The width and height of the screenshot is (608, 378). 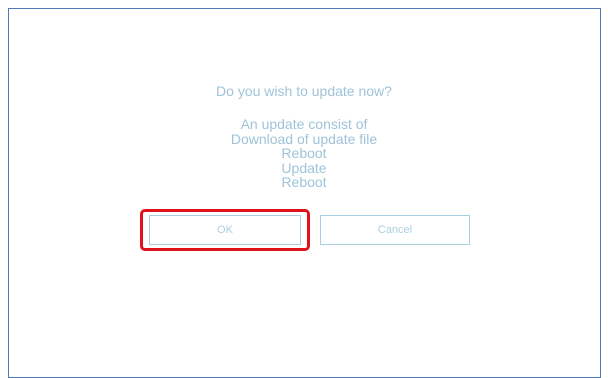 I want to click on info-line: Update, so click(x=304, y=167).